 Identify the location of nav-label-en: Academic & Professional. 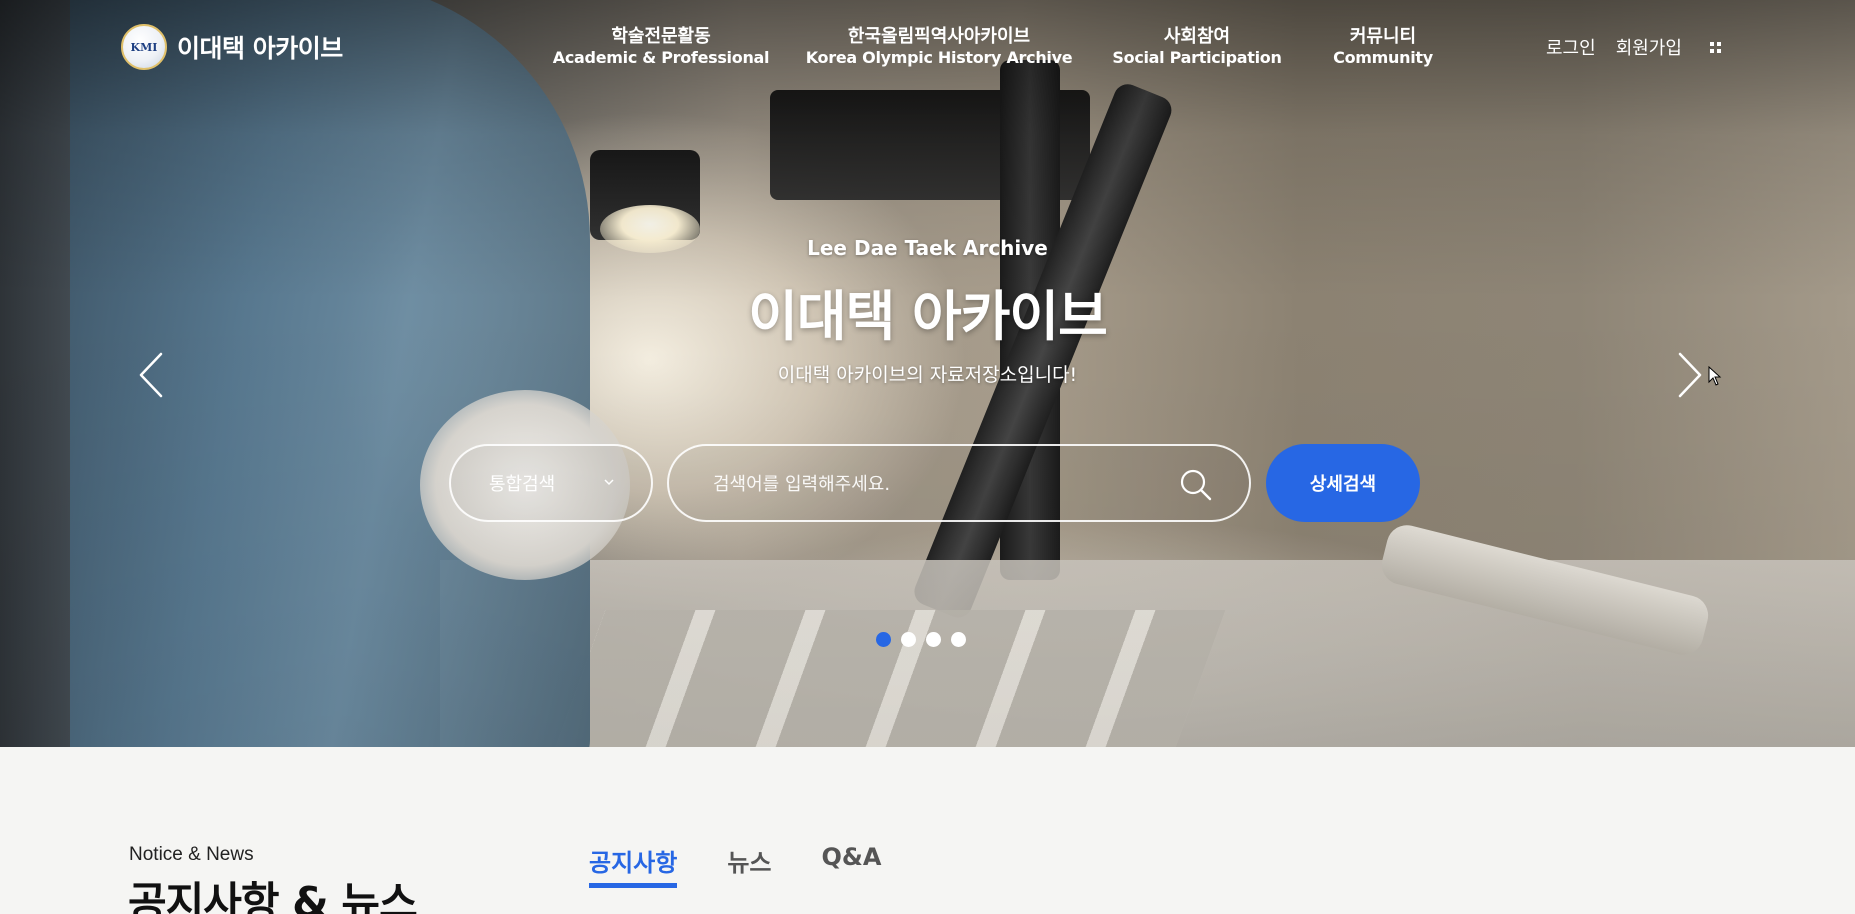
(661, 57).